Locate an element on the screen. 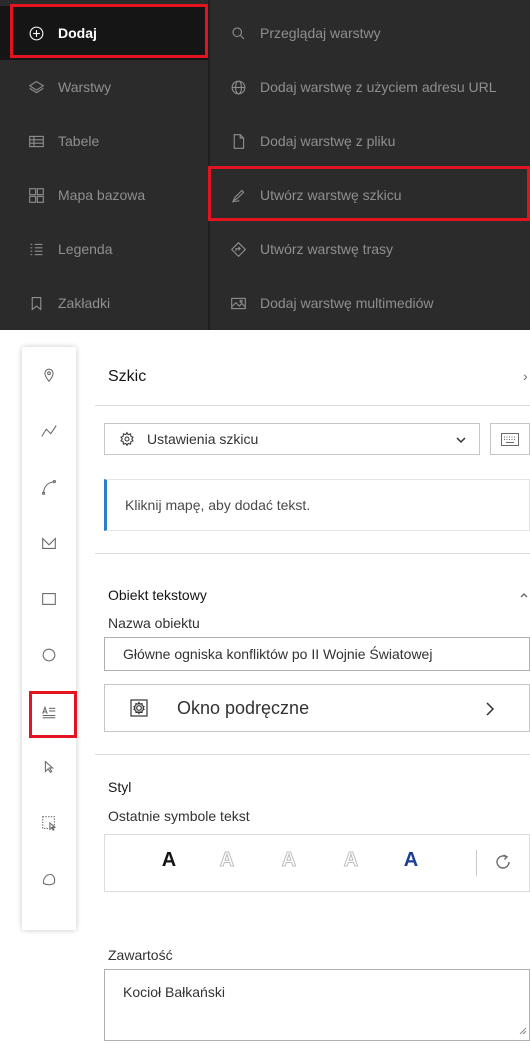  menu-item-zakladki: Zakładki is located at coordinates (104, 303).